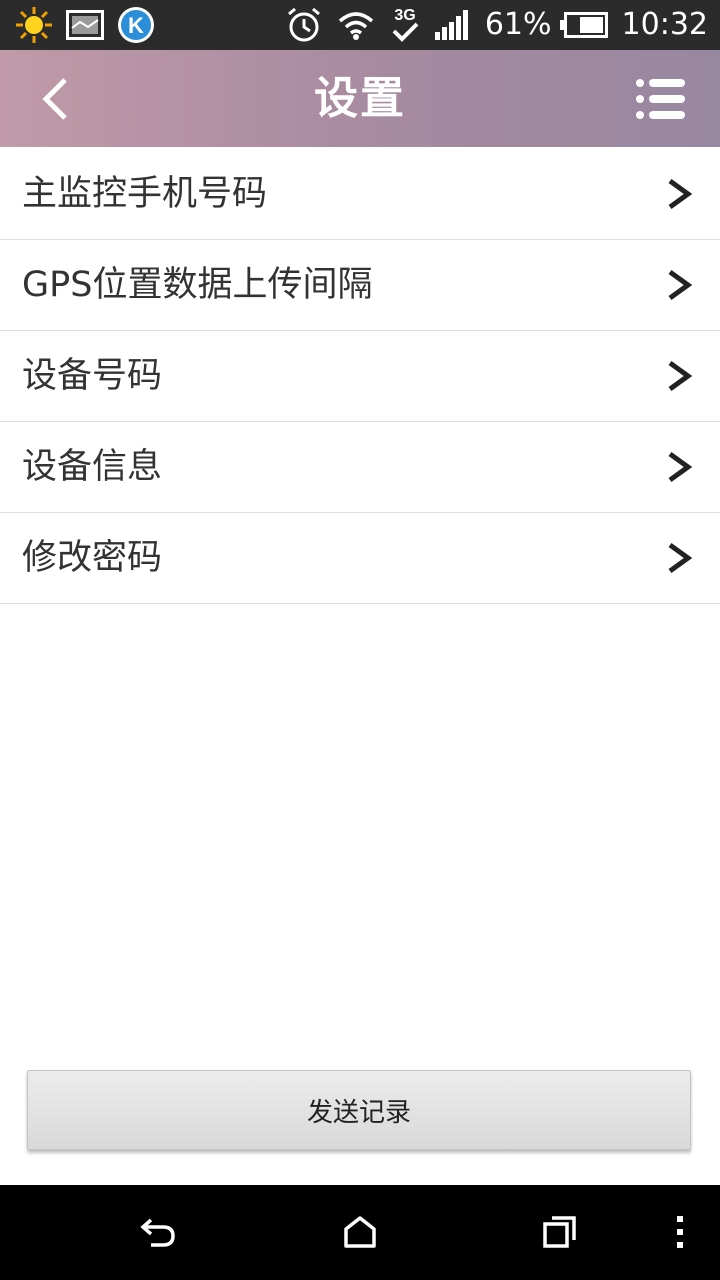 The image size is (720, 1280). What do you see at coordinates (145, 194) in the screenshot?
I see `settings-item-label: 主监控手机号码` at bounding box center [145, 194].